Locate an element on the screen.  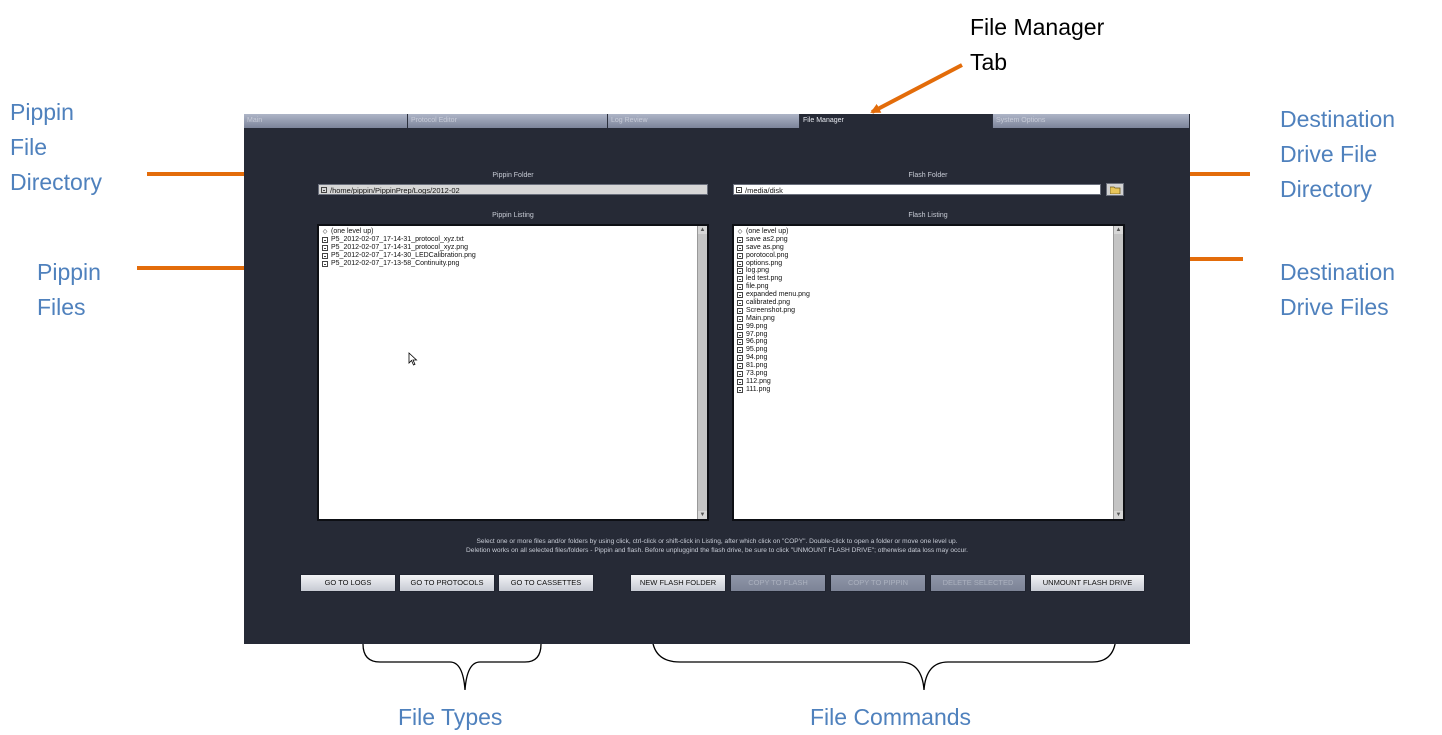
pippin-scrollbar: ▲ ▼ is located at coordinates (702, 372).